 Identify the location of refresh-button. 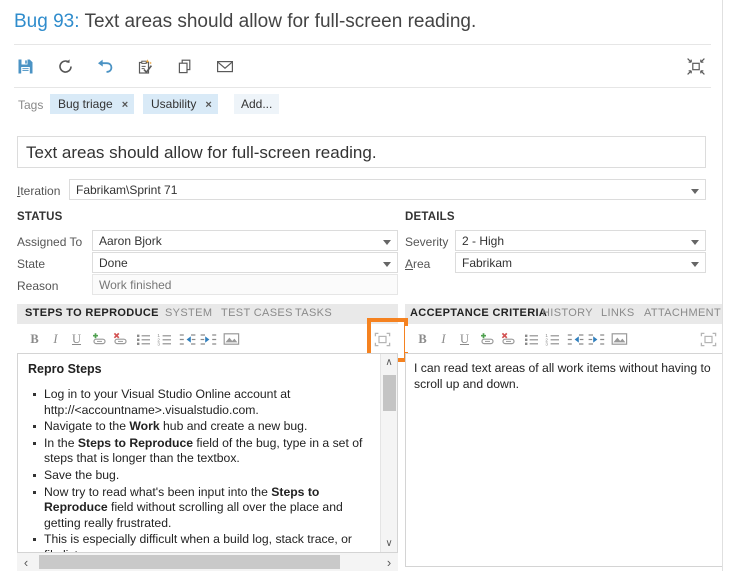
(65, 66).